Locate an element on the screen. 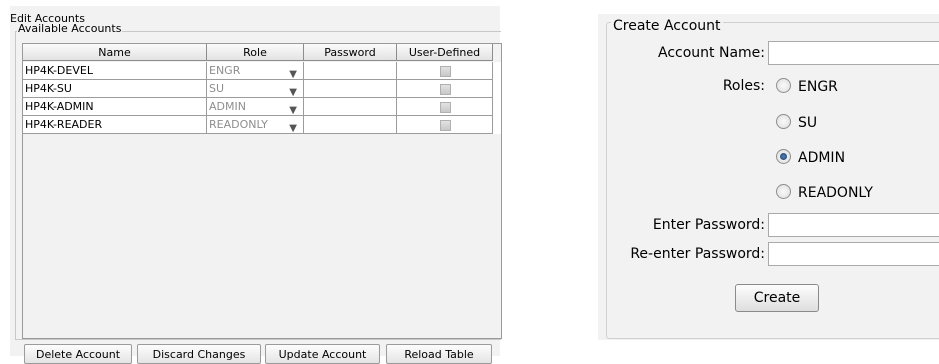 Image resolution: width=939 pixels, height=364 pixels. radio-button-selected is located at coordinates (783, 156).